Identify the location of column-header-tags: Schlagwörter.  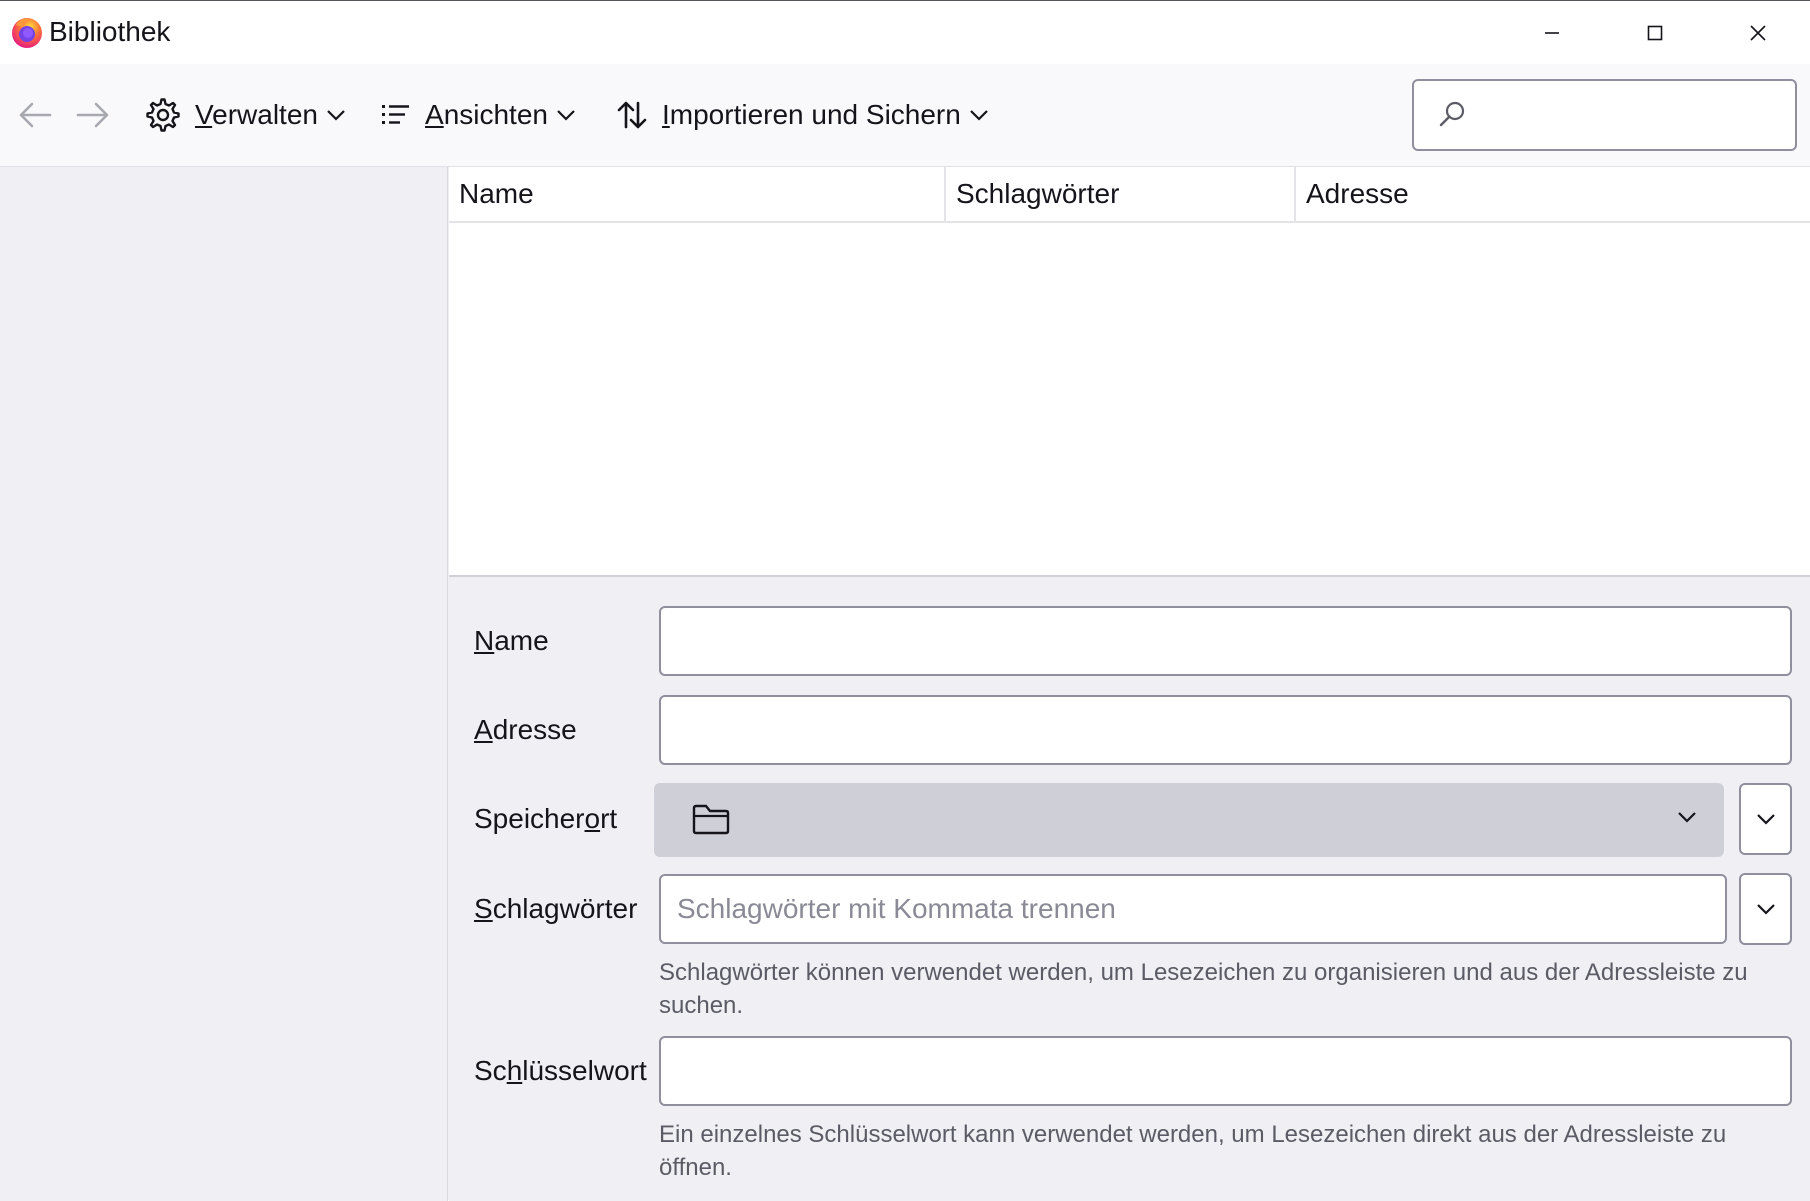
(1119, 194).